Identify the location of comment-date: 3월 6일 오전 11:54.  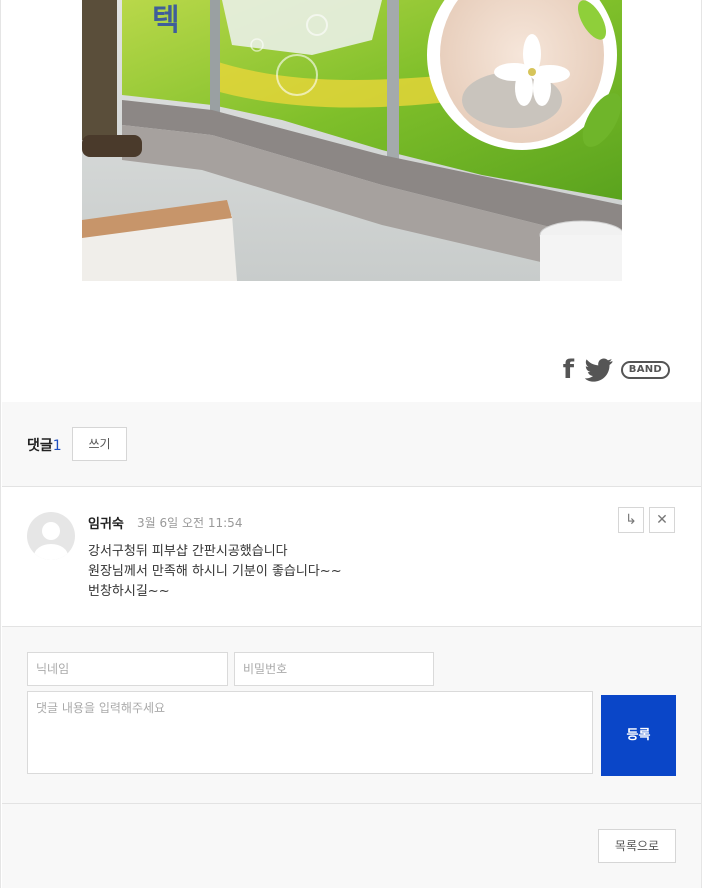
(190, 523).